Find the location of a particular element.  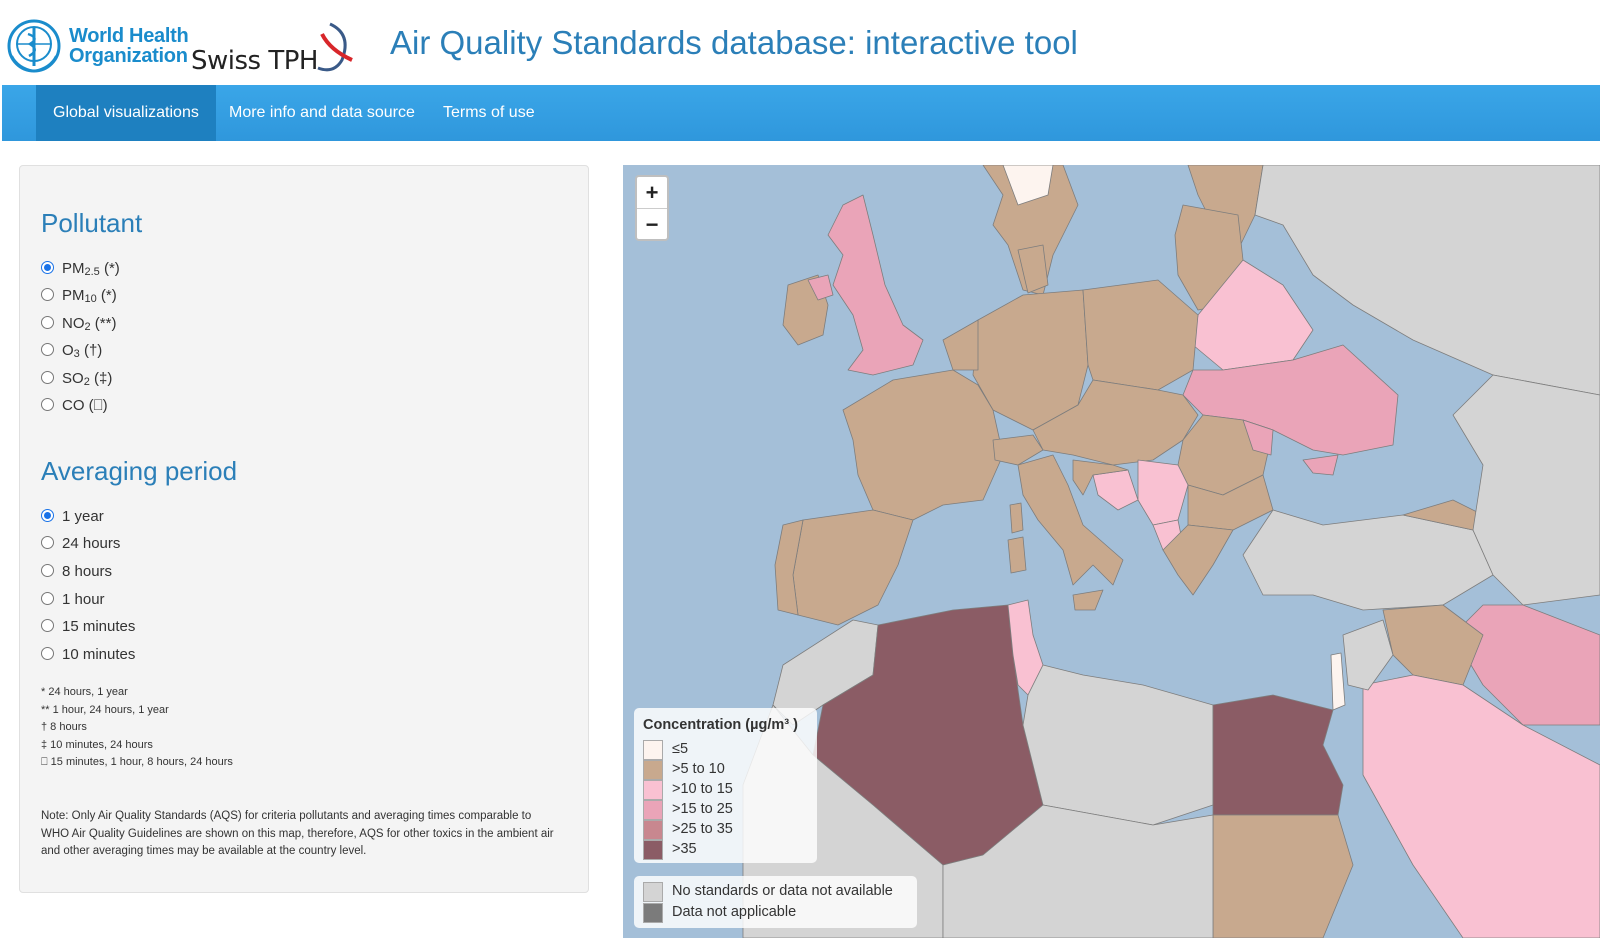

period-option-1-hour: 1 hour is located at coordinates (73, 600).